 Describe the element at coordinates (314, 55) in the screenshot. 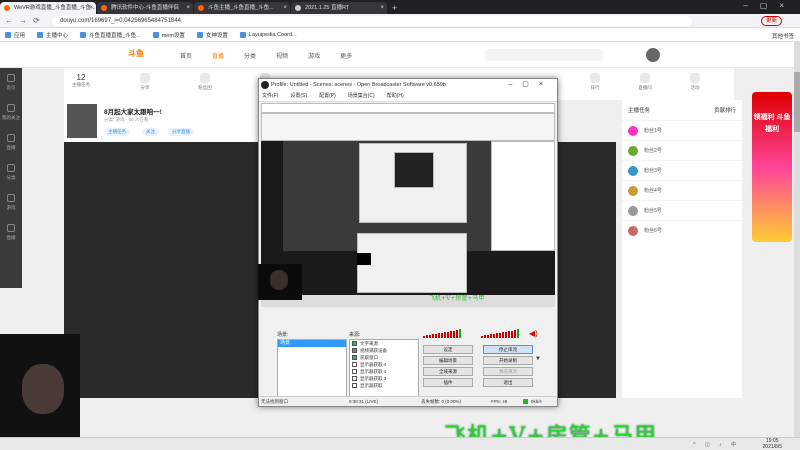

I see `nav-item: 游戏` at that location.